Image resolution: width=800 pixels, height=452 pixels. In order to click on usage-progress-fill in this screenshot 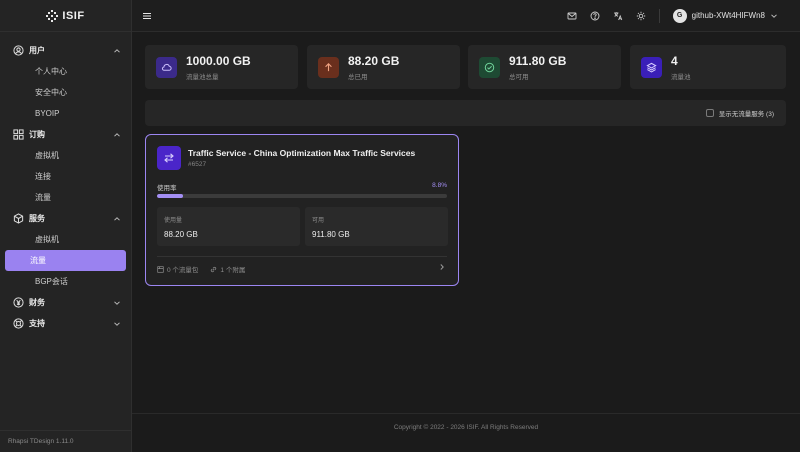, I will do `click(170, 196)`.